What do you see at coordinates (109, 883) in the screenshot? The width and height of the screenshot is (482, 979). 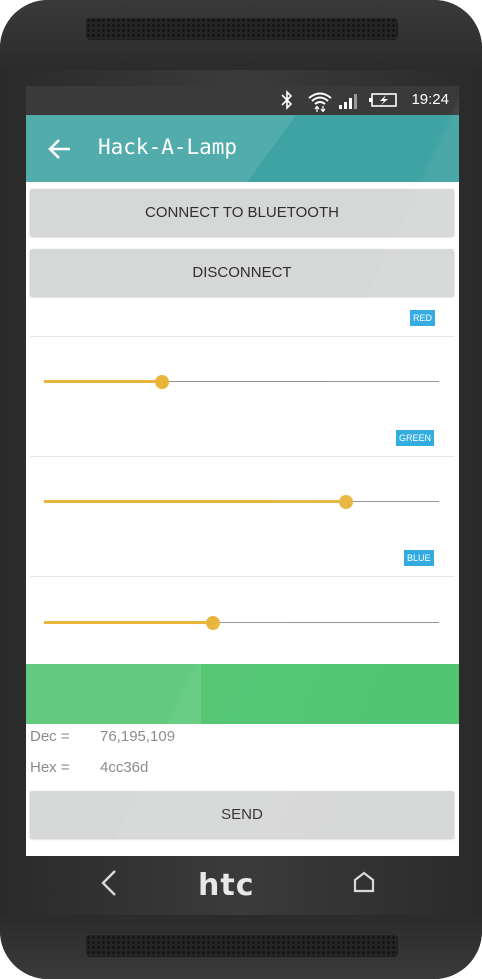 I see `nav-back-icon` at bounding box center [109, 883].